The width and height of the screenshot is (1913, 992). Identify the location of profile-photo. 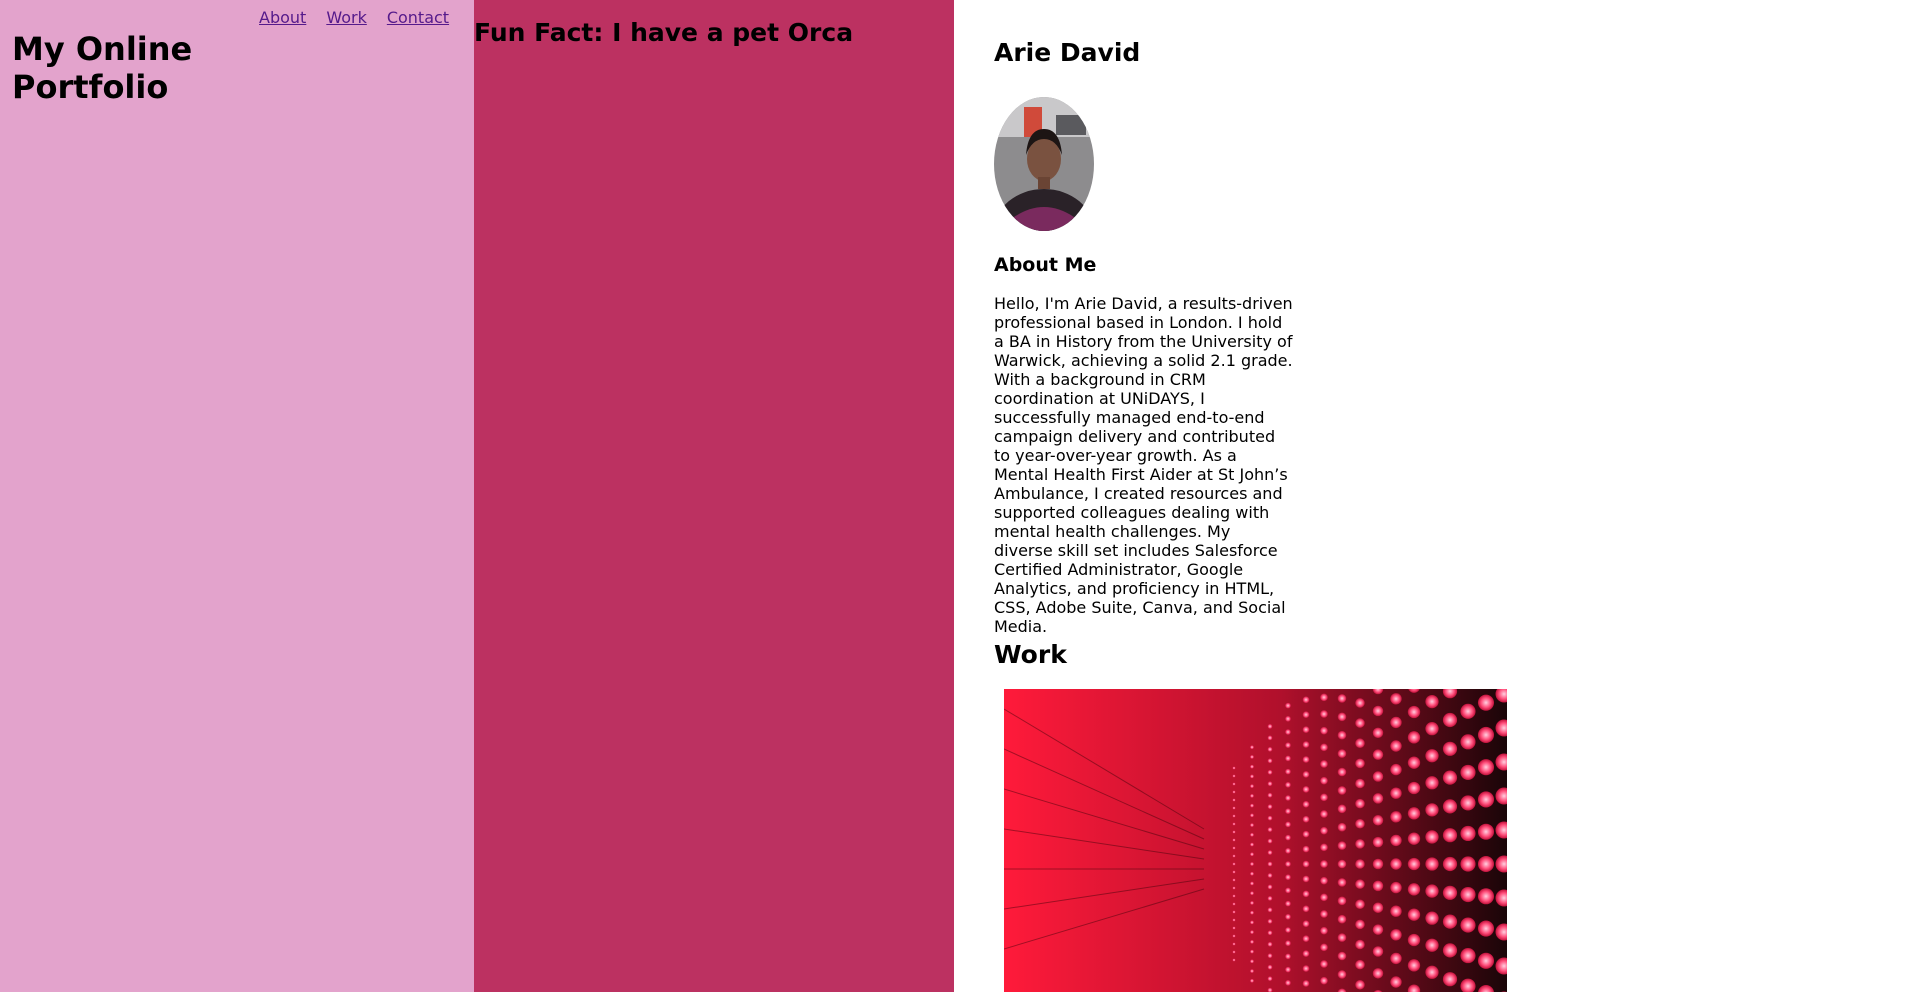
(1044, 164).